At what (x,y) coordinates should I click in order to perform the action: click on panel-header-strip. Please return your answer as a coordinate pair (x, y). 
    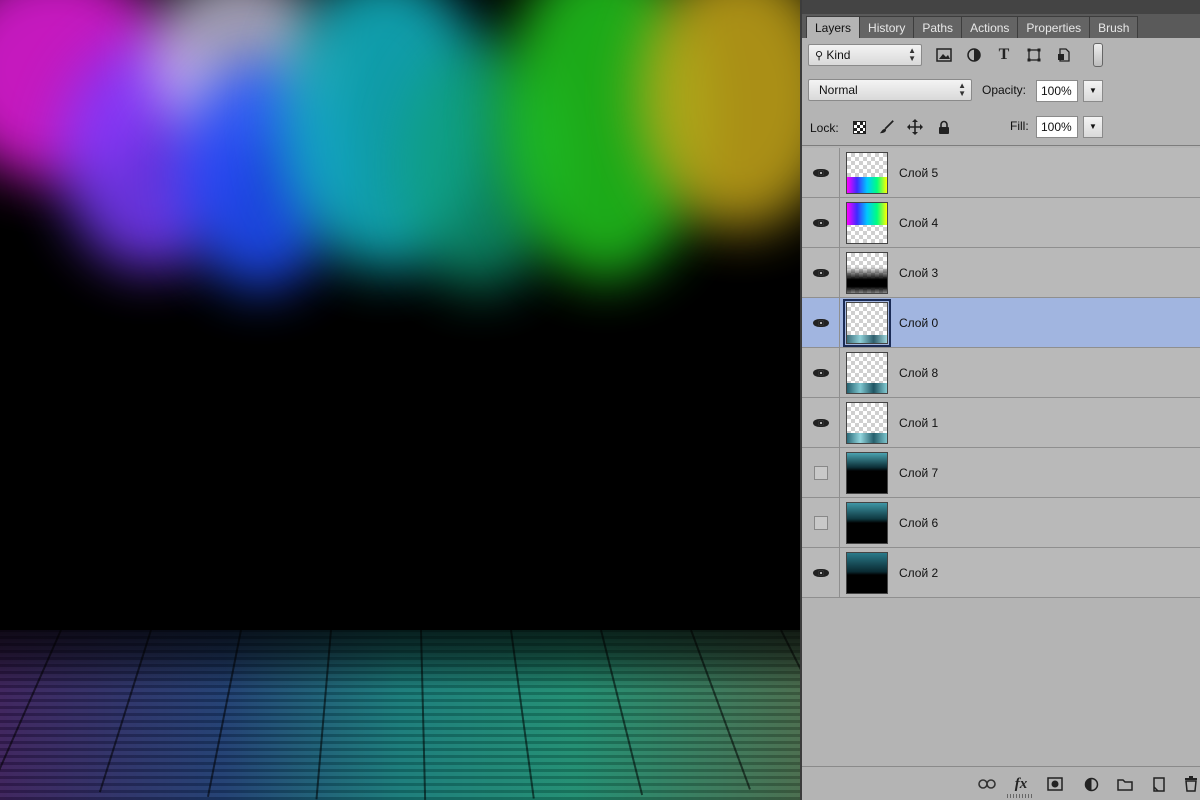
    Looking at the image, I should click on (1001, 7).